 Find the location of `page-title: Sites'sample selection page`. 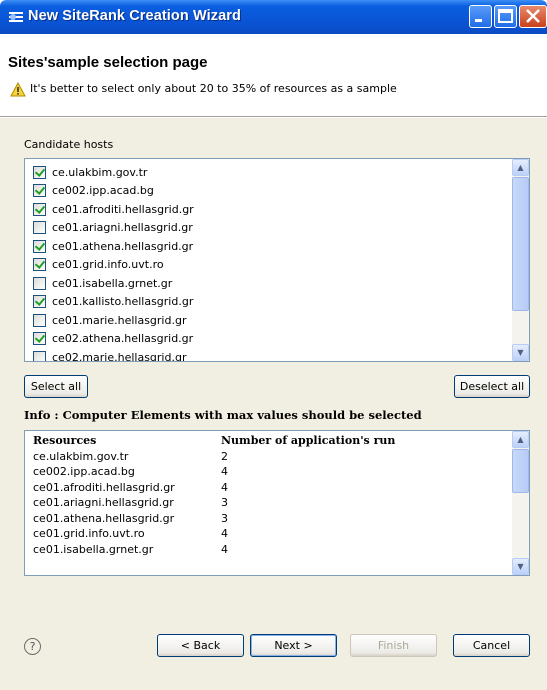

page-title: Sites'sample selection page is located at coordinates (108, 62).